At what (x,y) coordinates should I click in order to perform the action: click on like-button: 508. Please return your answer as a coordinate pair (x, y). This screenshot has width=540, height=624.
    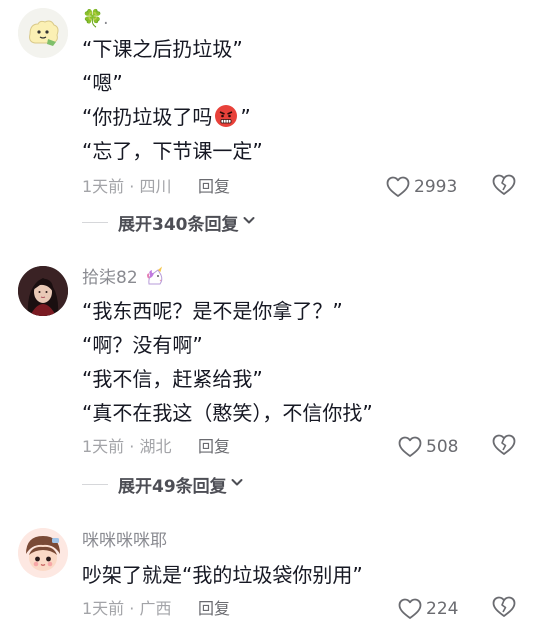
    Looking at the image, I should click on (428, 447).